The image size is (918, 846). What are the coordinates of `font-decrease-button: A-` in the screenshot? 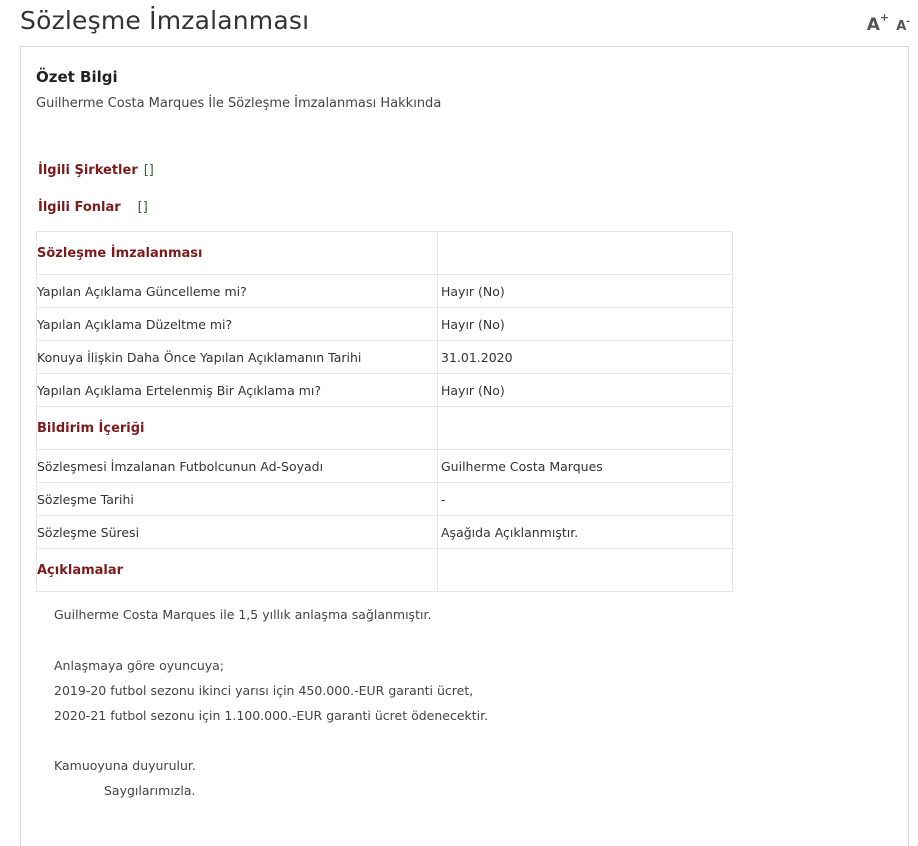 It's located at (903, 25).